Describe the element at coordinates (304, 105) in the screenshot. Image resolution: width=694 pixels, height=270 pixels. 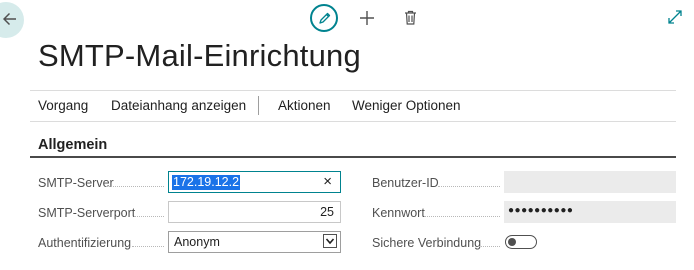
I see `action-aktionen: Aktionen` at that location.